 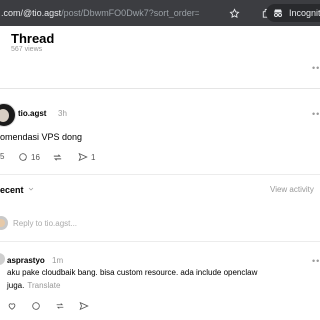 I want to click on comment-count: 16, so click(x=35, y=157).